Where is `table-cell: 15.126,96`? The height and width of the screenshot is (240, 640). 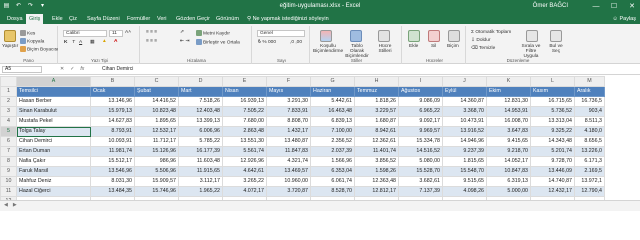 table-cell: 15.126,96 is located at coordinates (156, 151).